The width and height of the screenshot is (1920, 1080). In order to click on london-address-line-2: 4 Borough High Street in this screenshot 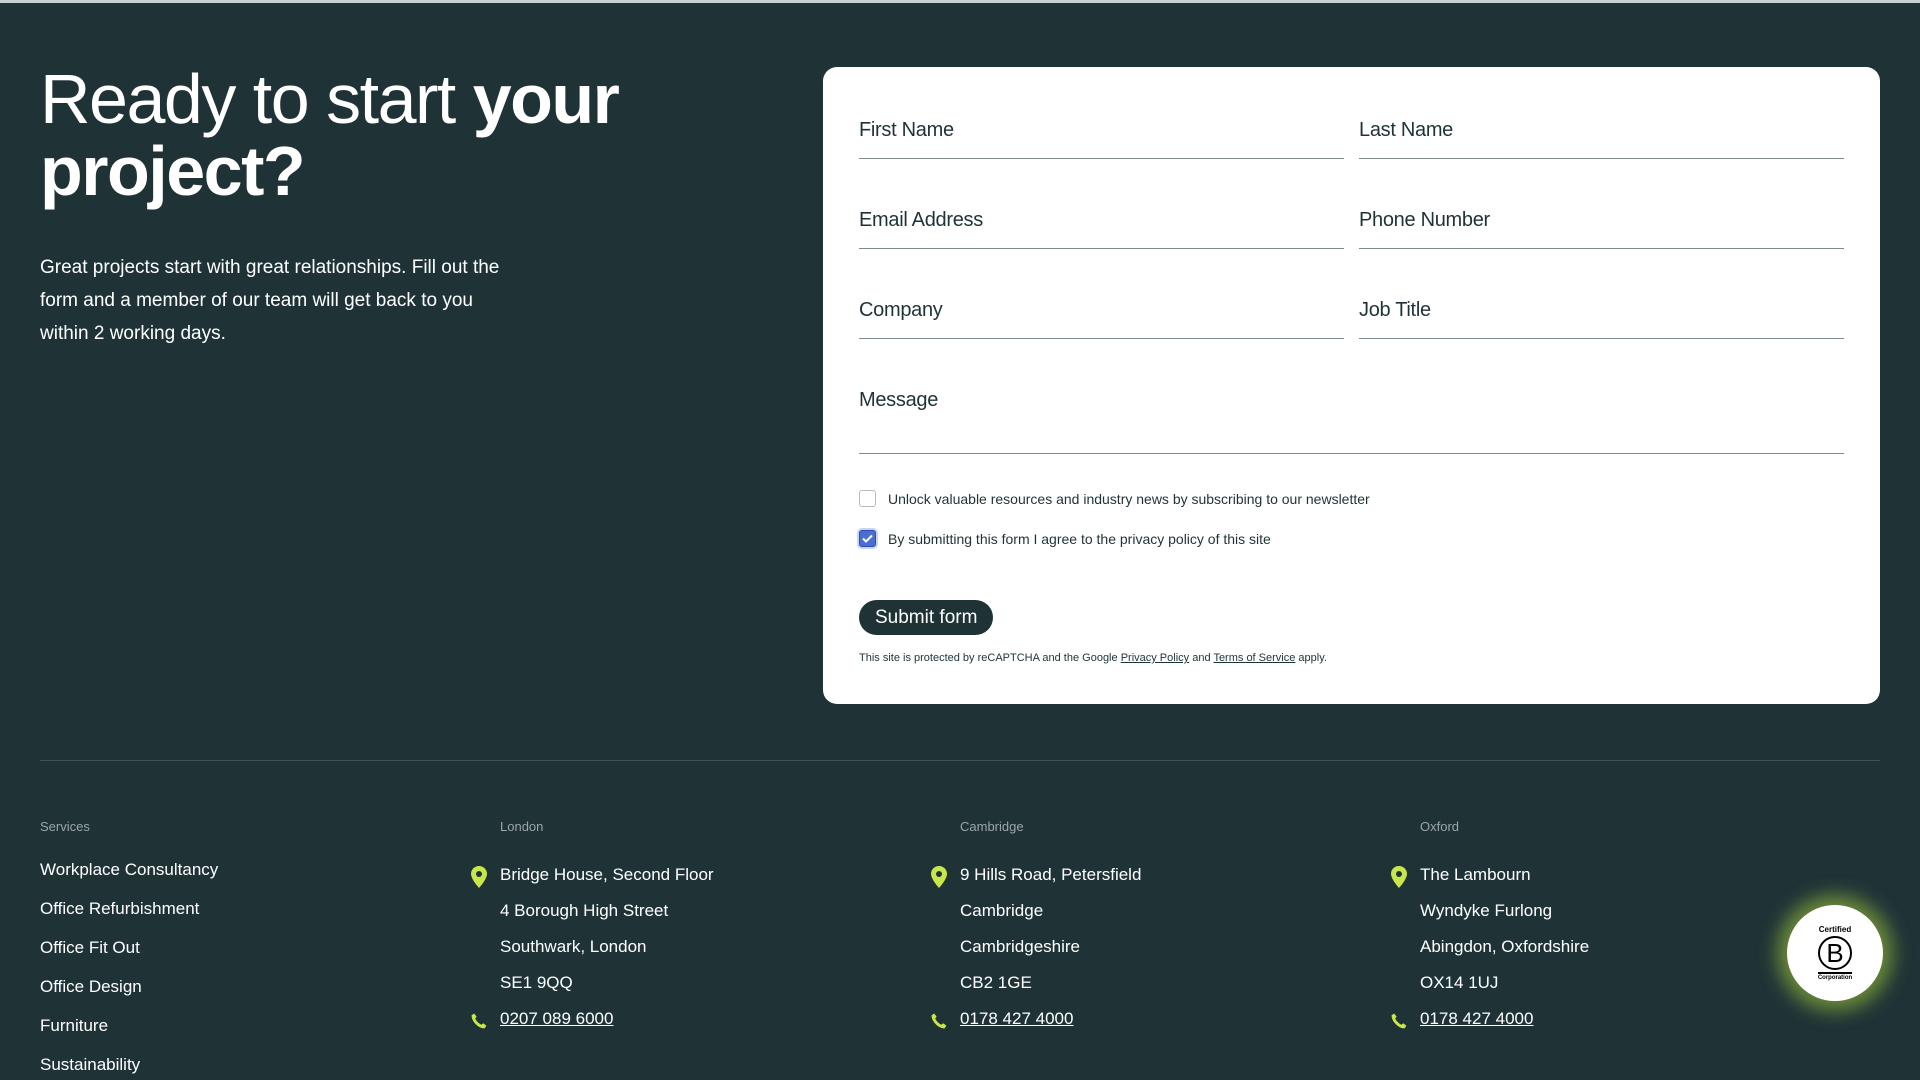, I will do `click(584, 910)`.